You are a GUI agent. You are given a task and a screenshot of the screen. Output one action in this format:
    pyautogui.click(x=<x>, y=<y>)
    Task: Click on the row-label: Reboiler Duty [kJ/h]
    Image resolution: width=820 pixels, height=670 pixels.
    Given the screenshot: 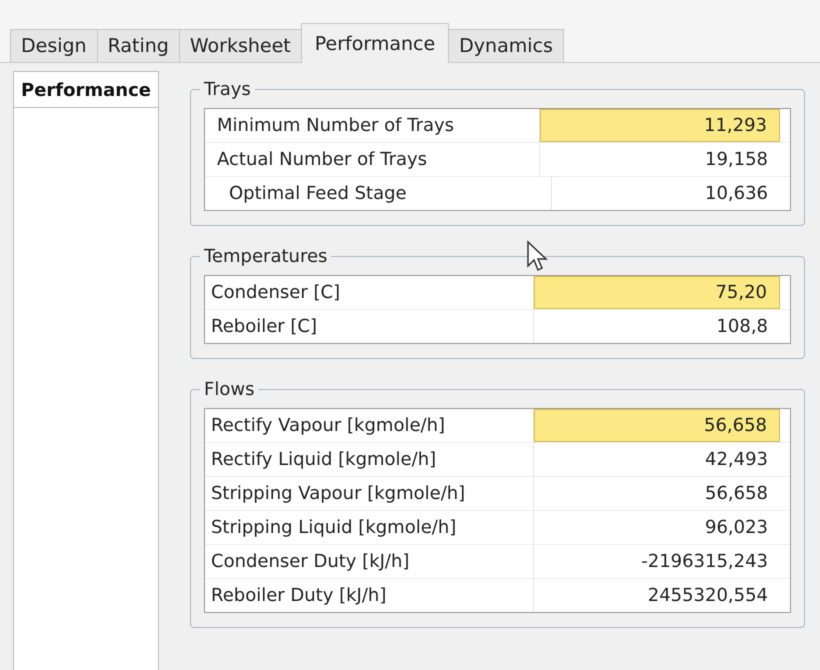 What is the action you would take?
    pyautogui.click(x=369, y=595)
    